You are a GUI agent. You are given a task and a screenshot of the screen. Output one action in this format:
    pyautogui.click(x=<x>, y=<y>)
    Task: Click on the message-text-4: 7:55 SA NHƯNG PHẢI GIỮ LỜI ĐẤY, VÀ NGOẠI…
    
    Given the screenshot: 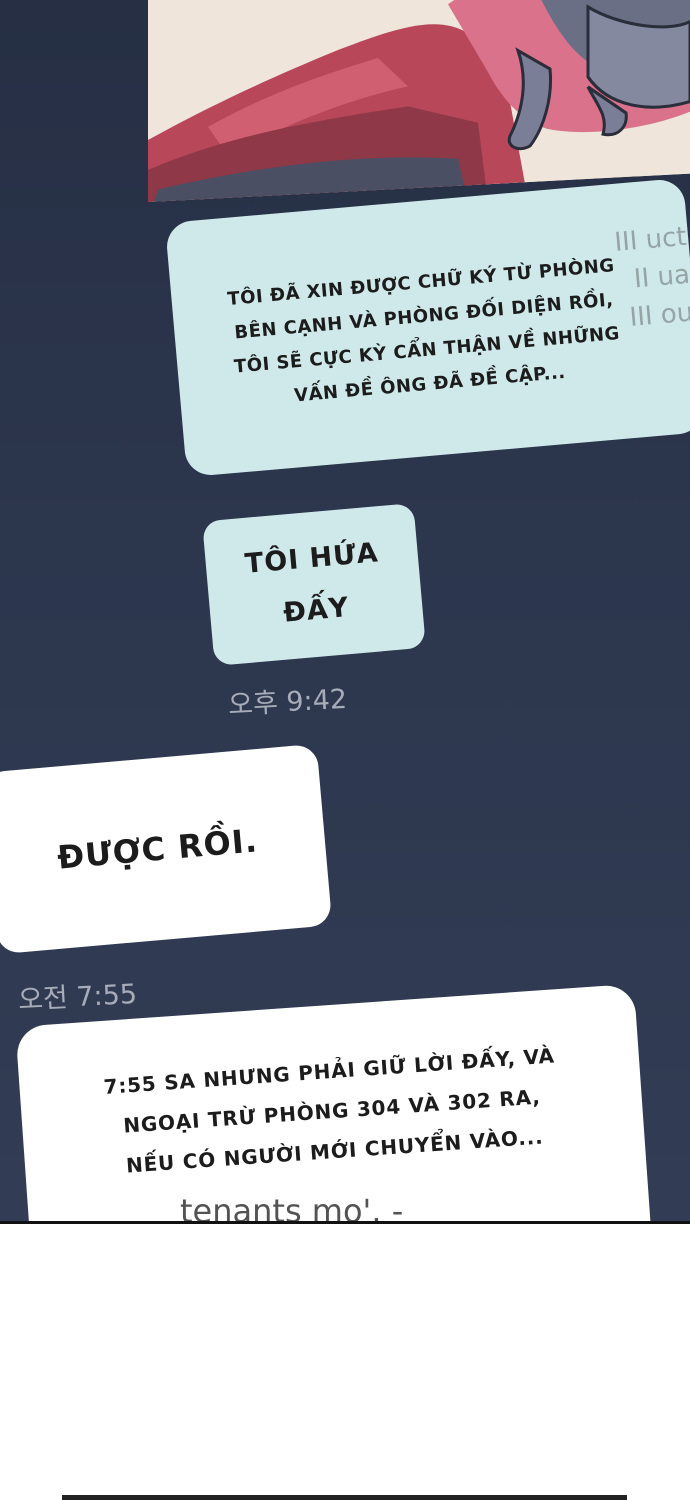 What is the action you would take?
    pyautogui.click(x=329, y=1110)
    